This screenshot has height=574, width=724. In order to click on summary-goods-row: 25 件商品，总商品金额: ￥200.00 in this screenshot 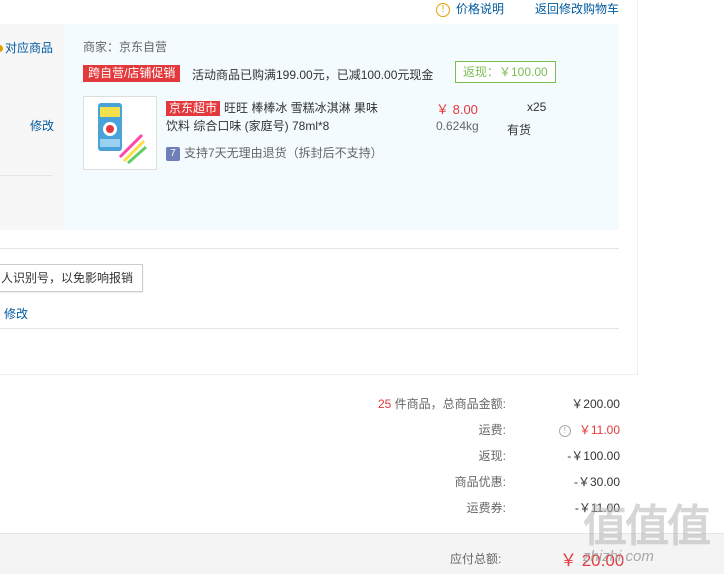, I will do `click(310, 404)`.